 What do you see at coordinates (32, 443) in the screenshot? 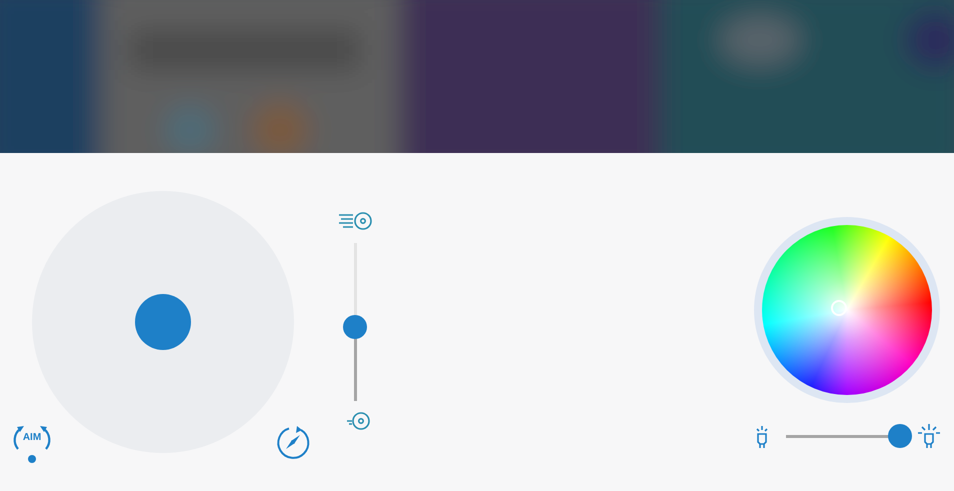
I see `aim-button: AIM` at bounding box center [32, 443].